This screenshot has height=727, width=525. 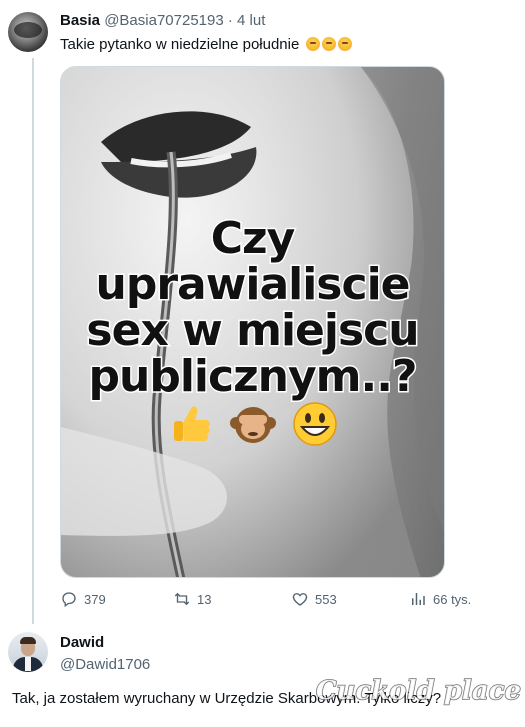 I want to click on overlay-text-line: publicznym..?, so click(x=253, y=376).